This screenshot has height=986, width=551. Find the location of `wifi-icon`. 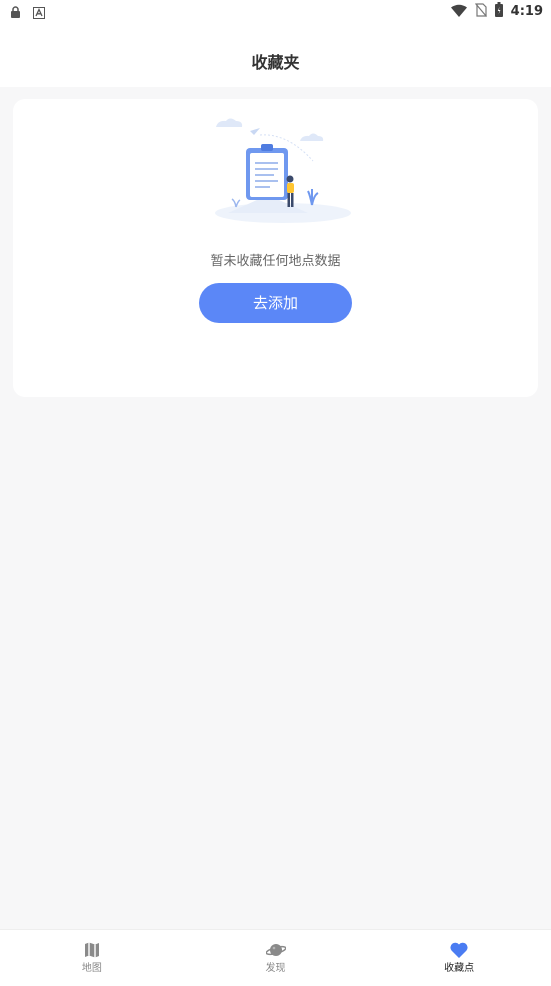

wifi-icon is located at coordinates (458, 11).